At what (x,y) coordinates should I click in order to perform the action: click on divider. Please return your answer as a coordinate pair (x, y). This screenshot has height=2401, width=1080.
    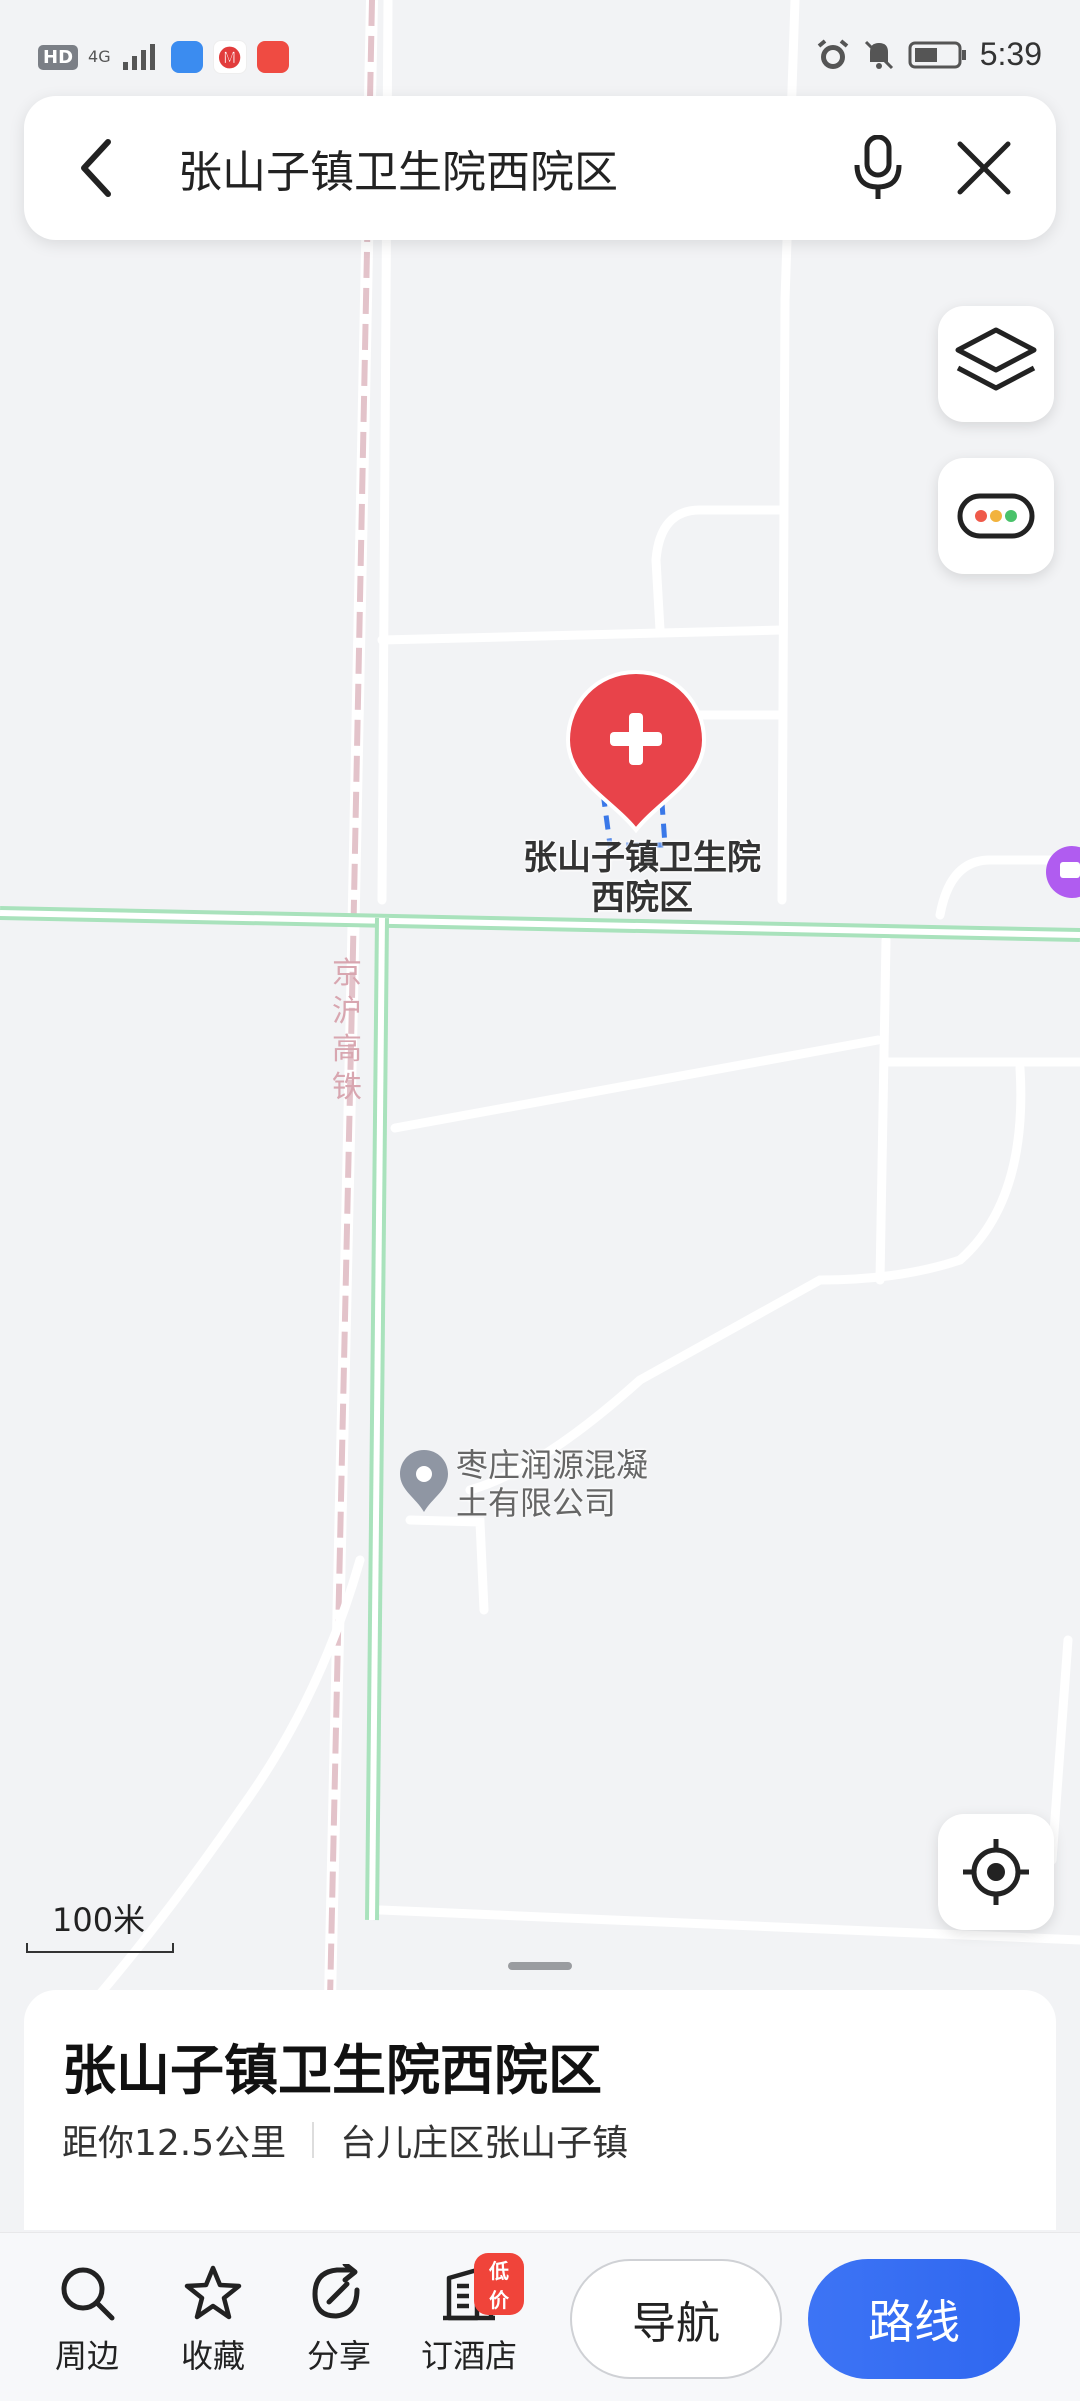
    Looking at the image, I should click on (313, 2140).